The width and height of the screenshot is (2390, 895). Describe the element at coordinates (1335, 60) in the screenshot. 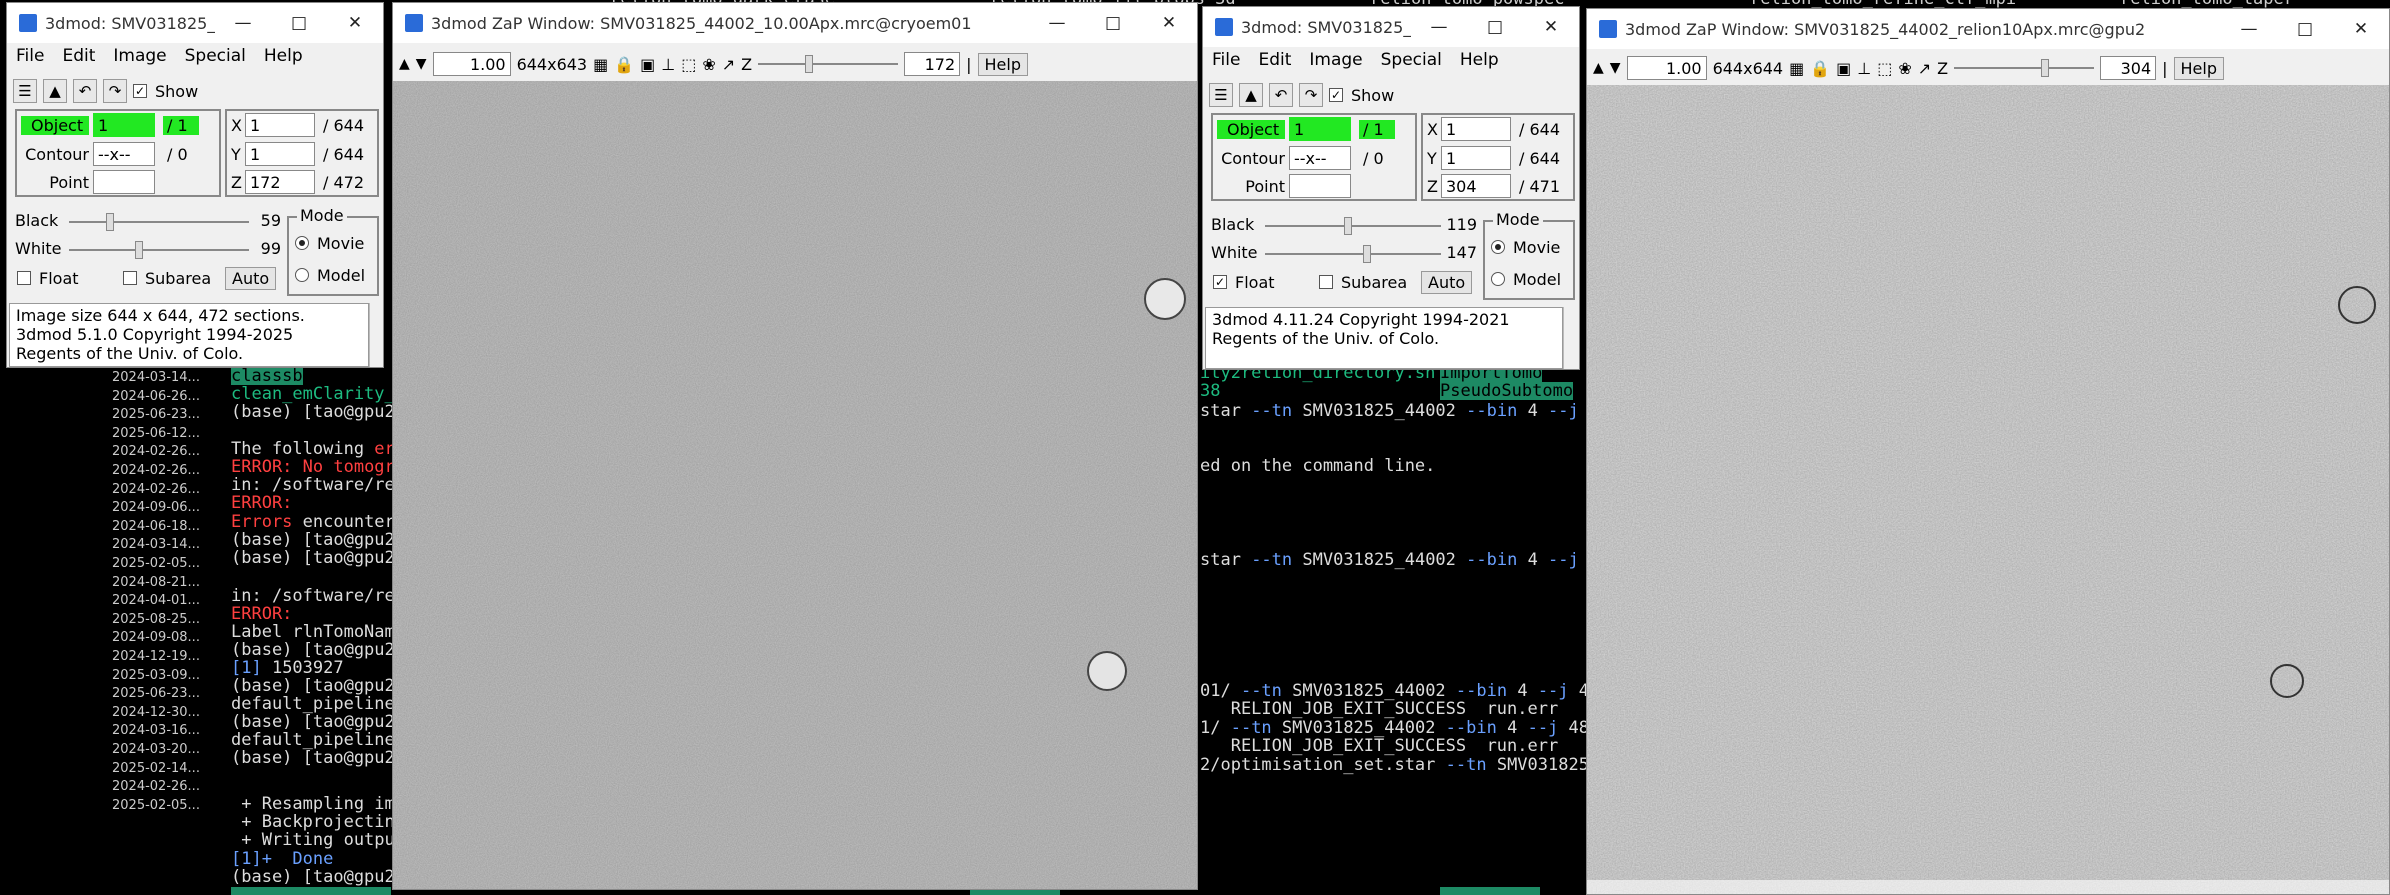

I see `menu-image: Image` at that location.